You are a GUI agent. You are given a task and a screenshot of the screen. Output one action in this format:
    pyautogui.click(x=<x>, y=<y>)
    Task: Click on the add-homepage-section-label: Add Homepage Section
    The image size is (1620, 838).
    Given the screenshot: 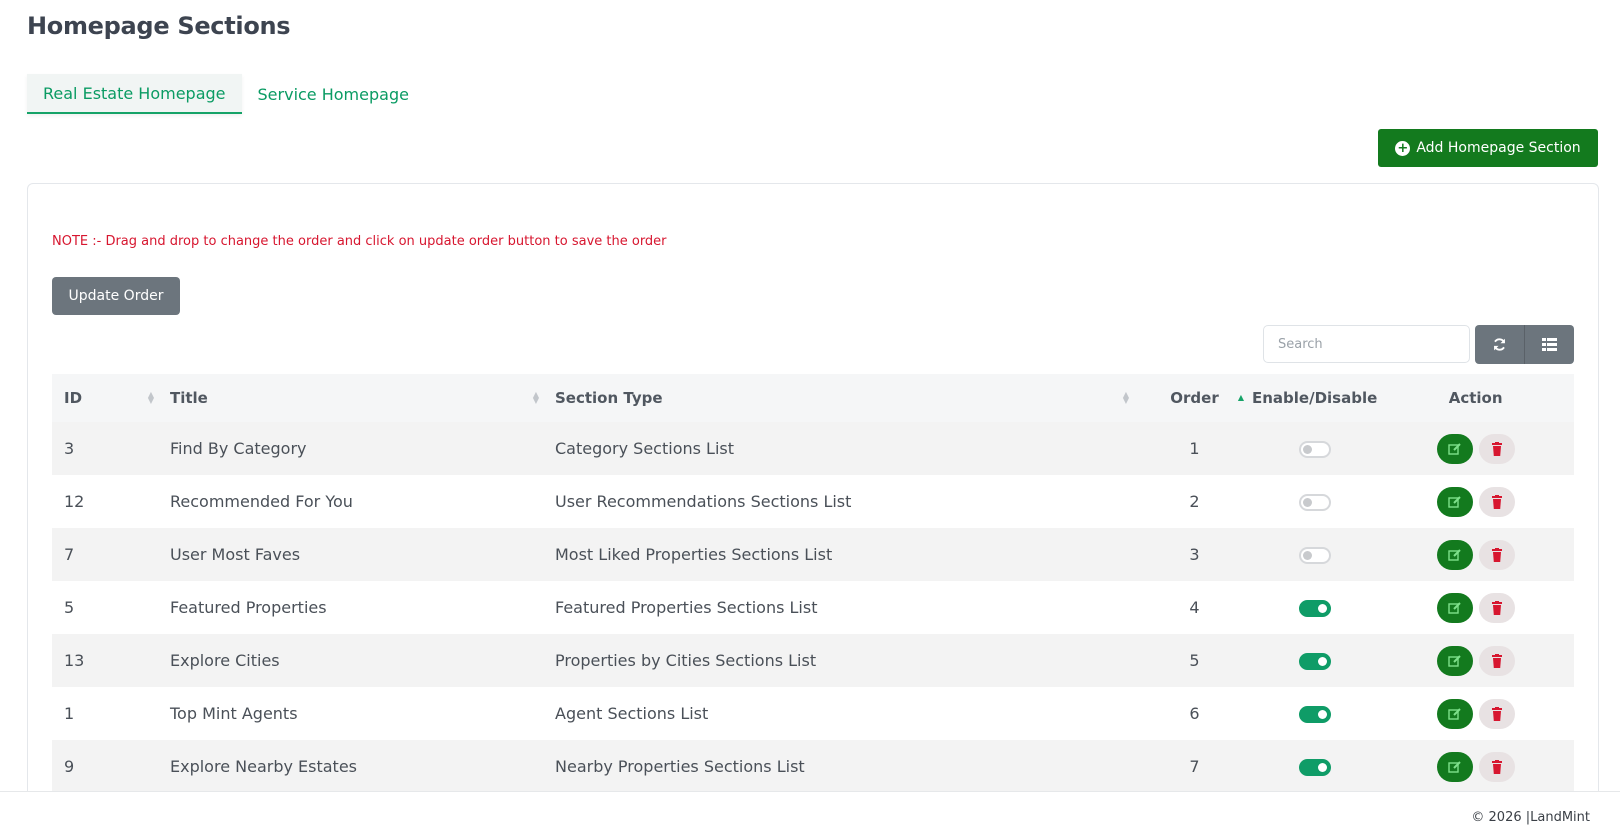 What is the action you would take?
    pyautogui.click(x=1498, y=148)
    